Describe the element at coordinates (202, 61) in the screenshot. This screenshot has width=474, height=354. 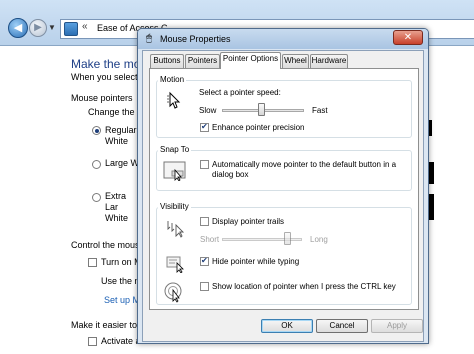
I see `tab-pointers: Pointers` at that location.